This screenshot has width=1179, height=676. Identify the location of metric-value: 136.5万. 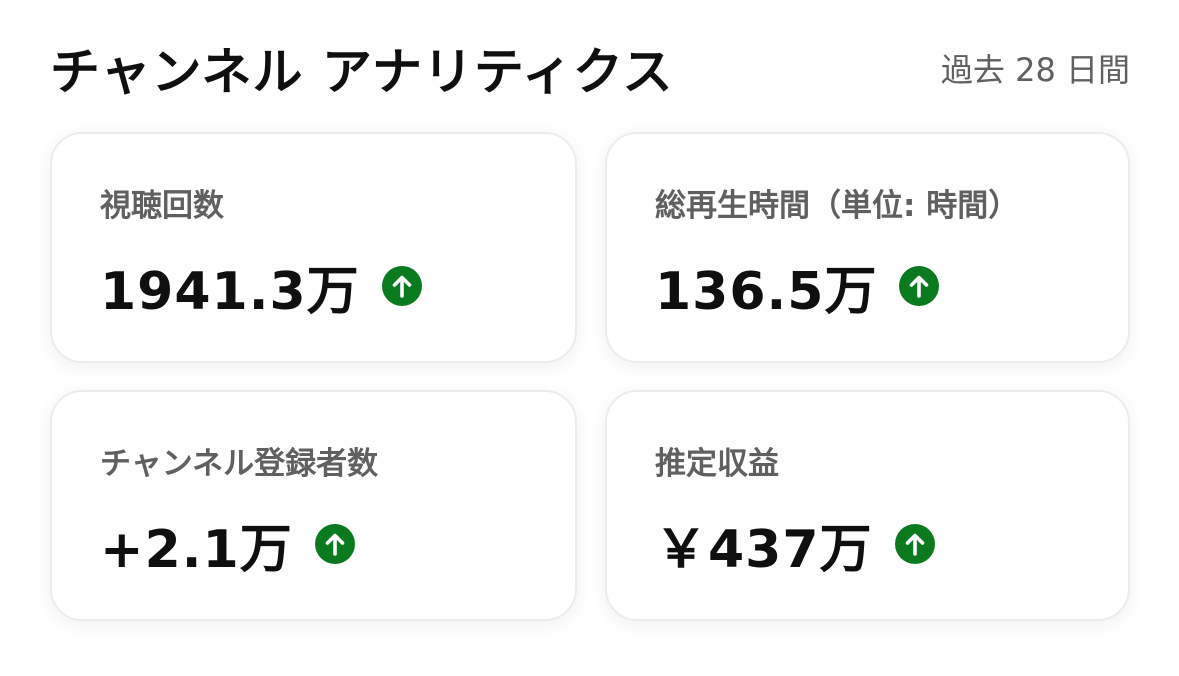
(766, 291).